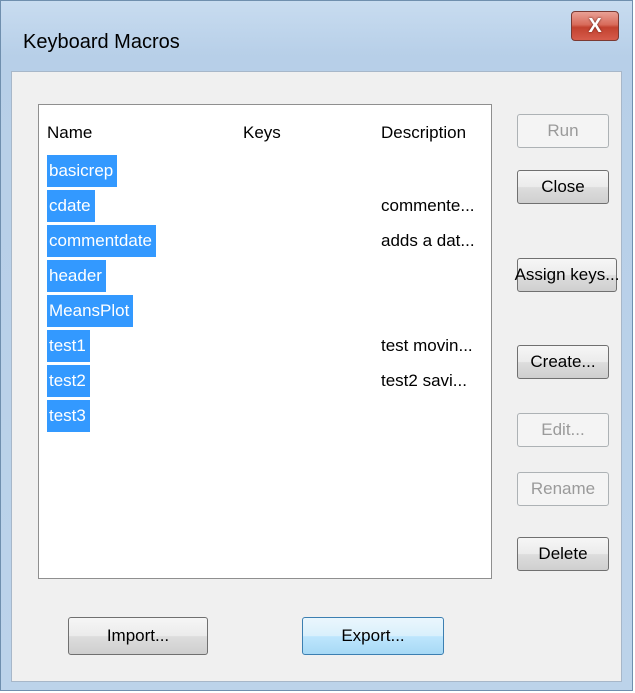 The image size is (635, 693). I want to click on macro-name: test2, so click(68, 381).